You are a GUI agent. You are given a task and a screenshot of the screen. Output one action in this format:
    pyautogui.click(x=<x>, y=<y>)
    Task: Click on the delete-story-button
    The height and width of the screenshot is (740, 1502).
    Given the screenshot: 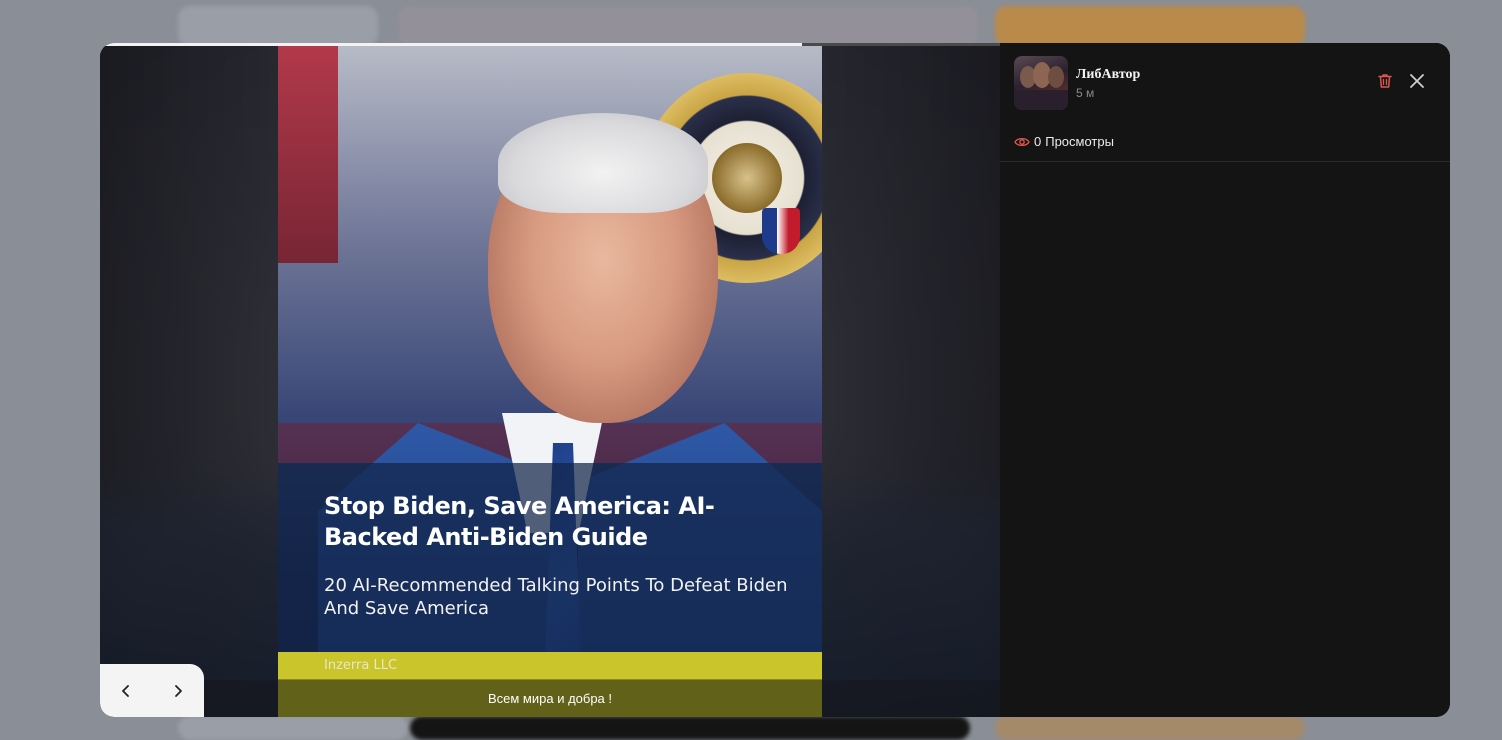 What is the action you would take?
    pyautogui.click(x=1385, y=81)
    